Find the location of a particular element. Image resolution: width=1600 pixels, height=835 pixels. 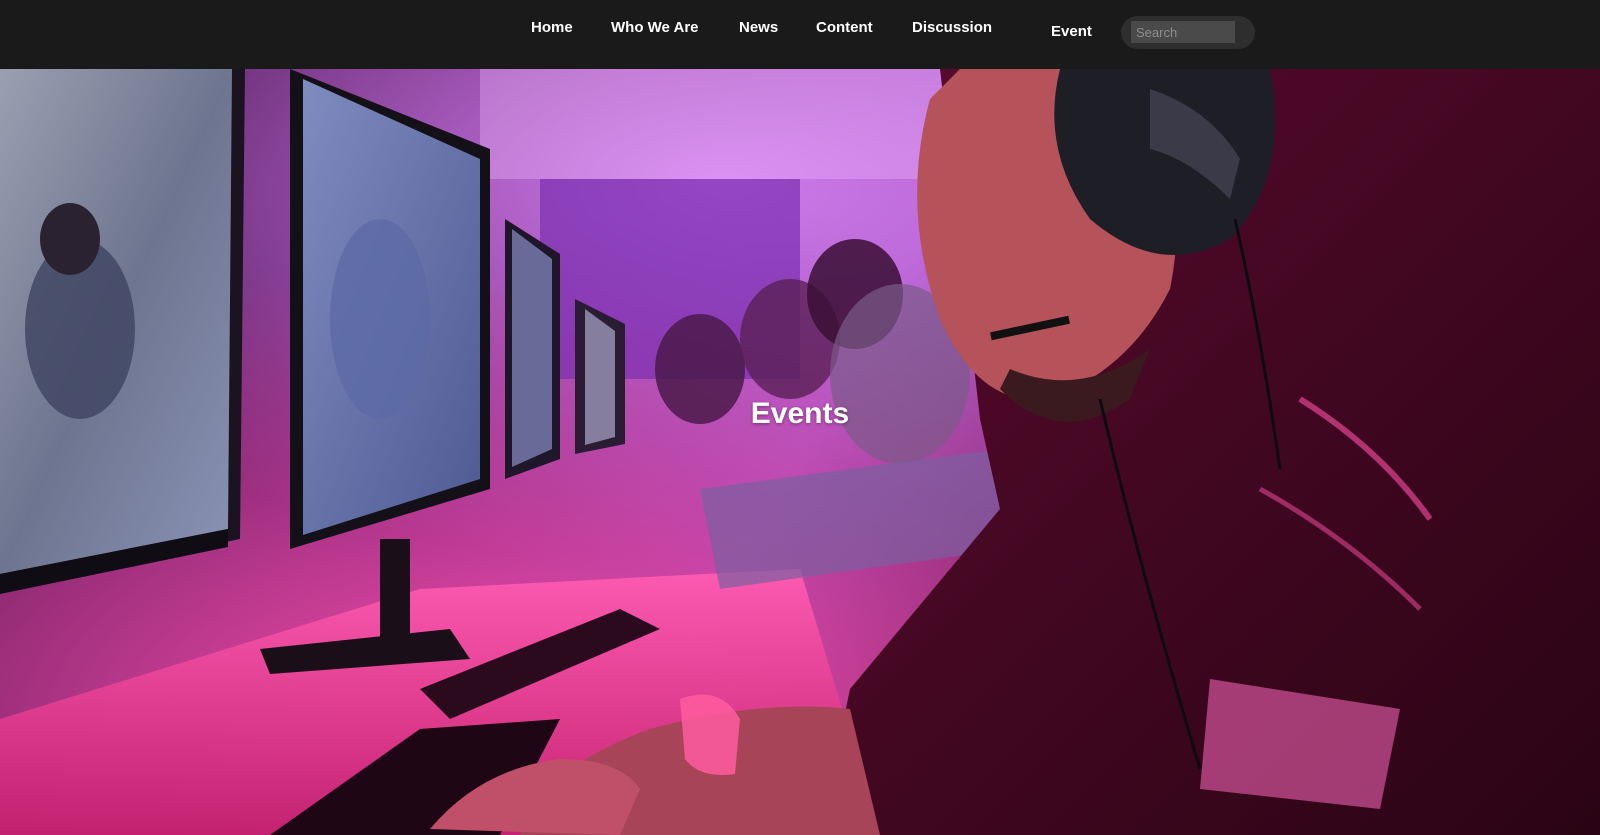

nav-link-event: Event is located at coordinates (1071, 31).